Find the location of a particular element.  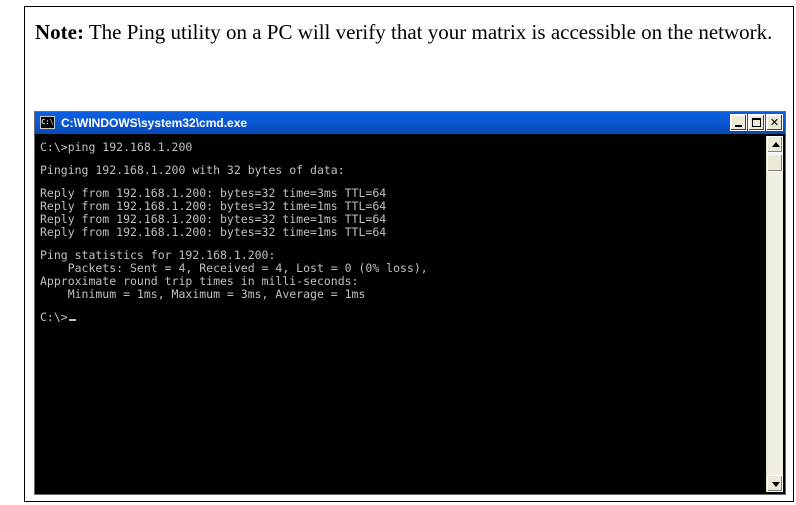

maximize-icon is located at coordinates (756, 122).